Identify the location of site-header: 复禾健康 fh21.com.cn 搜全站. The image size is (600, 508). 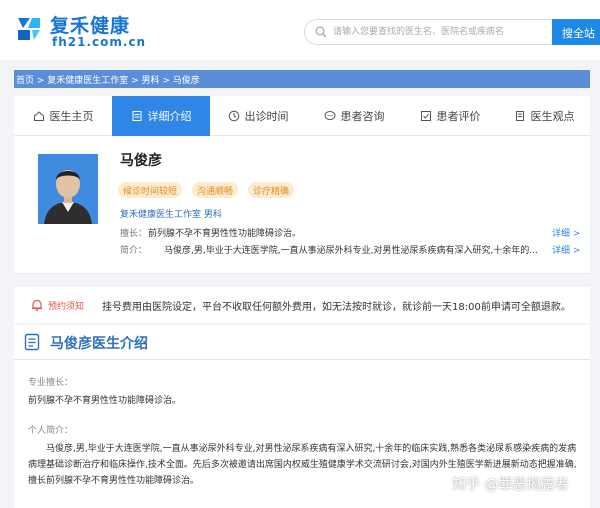
(300, 30).